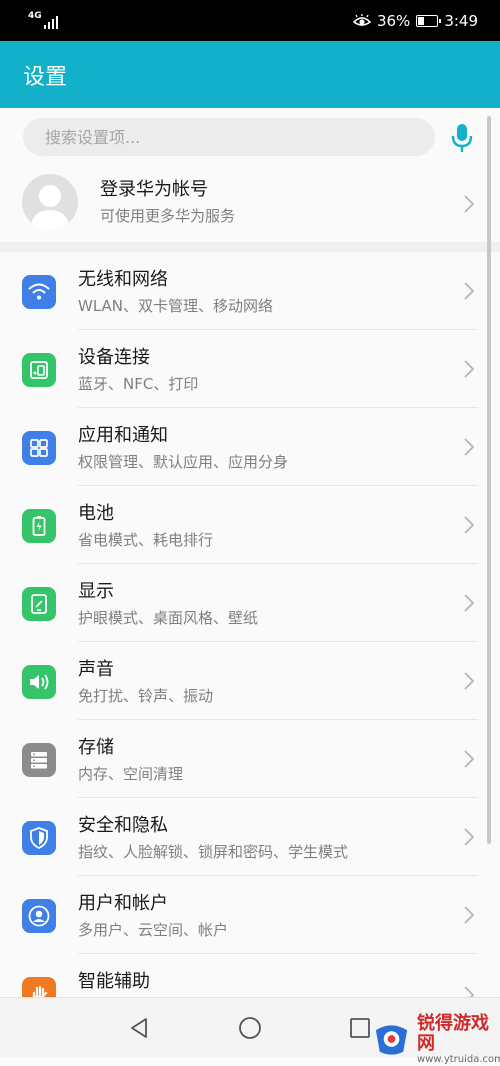 The height and width of the screenshot is (1066, 500). What do you see at coordinates (45, 77) in the screenshot?
I see `page-title: 设置` at bounding box center [45, 77].